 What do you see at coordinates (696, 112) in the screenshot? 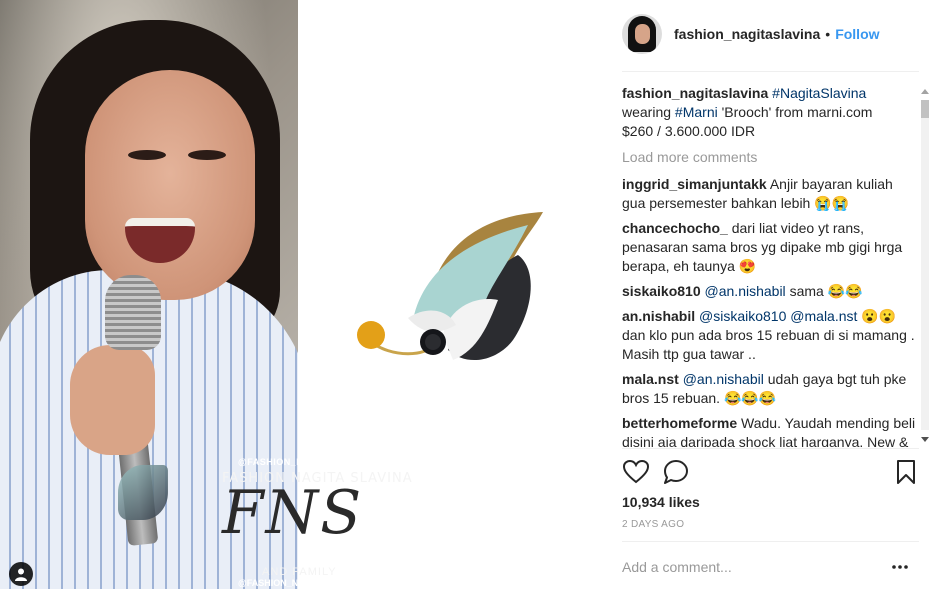
I see `caption-hashtag-marni: #Marni` at bounding box center [696, 112].